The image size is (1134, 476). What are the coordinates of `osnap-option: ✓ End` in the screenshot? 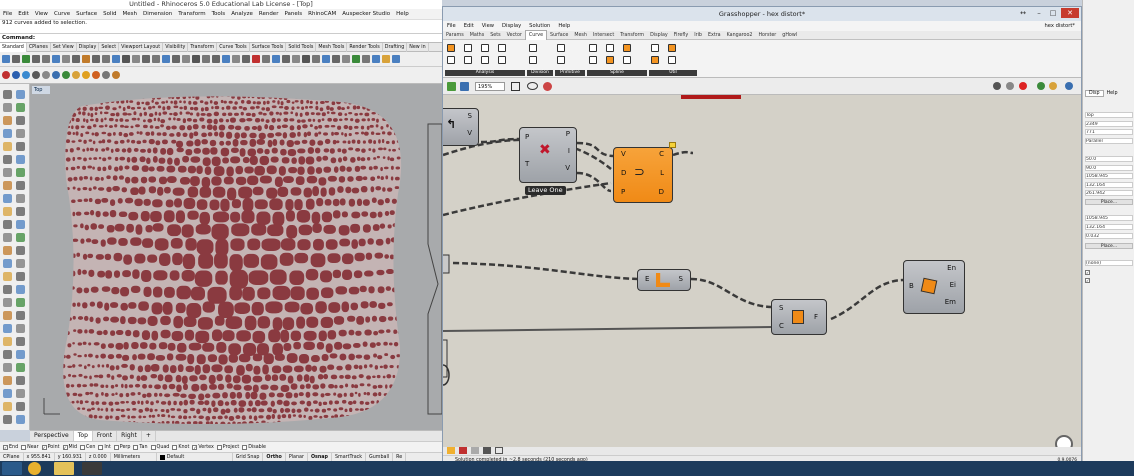 It's located at (10, 447).